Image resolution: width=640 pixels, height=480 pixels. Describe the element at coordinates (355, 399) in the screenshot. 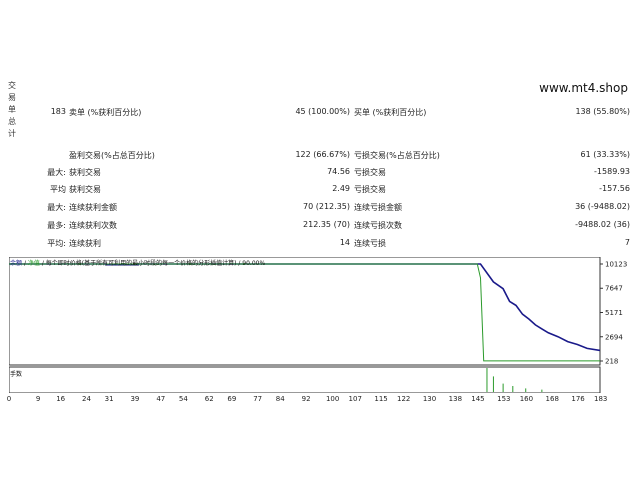

I see `x-tick-label: 107` at that location.